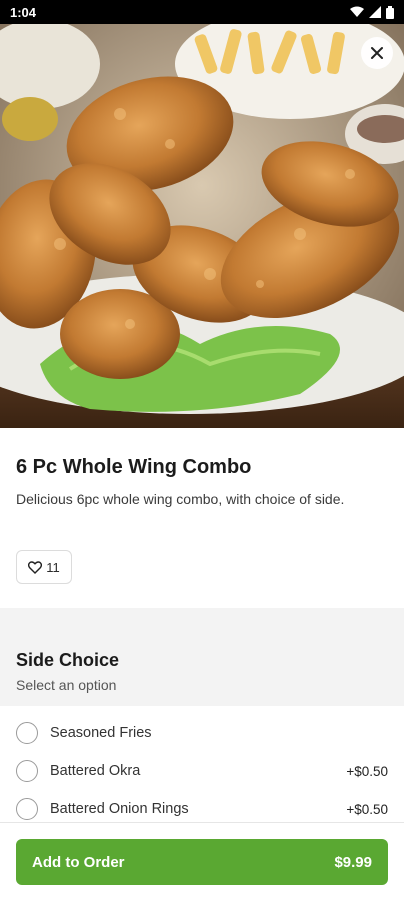 The image size is (404, 900). Describe the element at coordinates (202, 771) in the screenshot. I see `option-battered-okra: Battered Okra +$0.50` at that location.